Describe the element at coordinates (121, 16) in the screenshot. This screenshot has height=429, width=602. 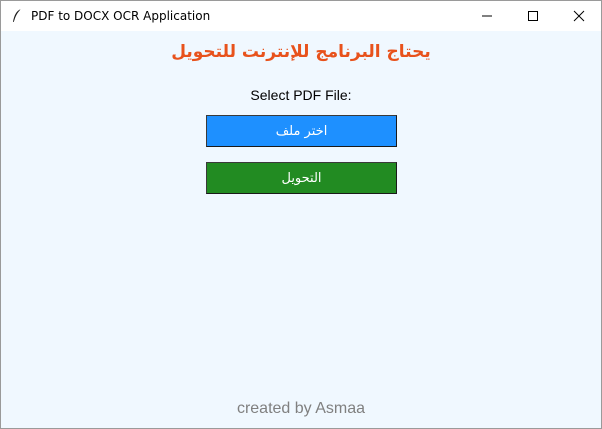
I see `window-title: PDF to DOCX OCR Application` at that location.